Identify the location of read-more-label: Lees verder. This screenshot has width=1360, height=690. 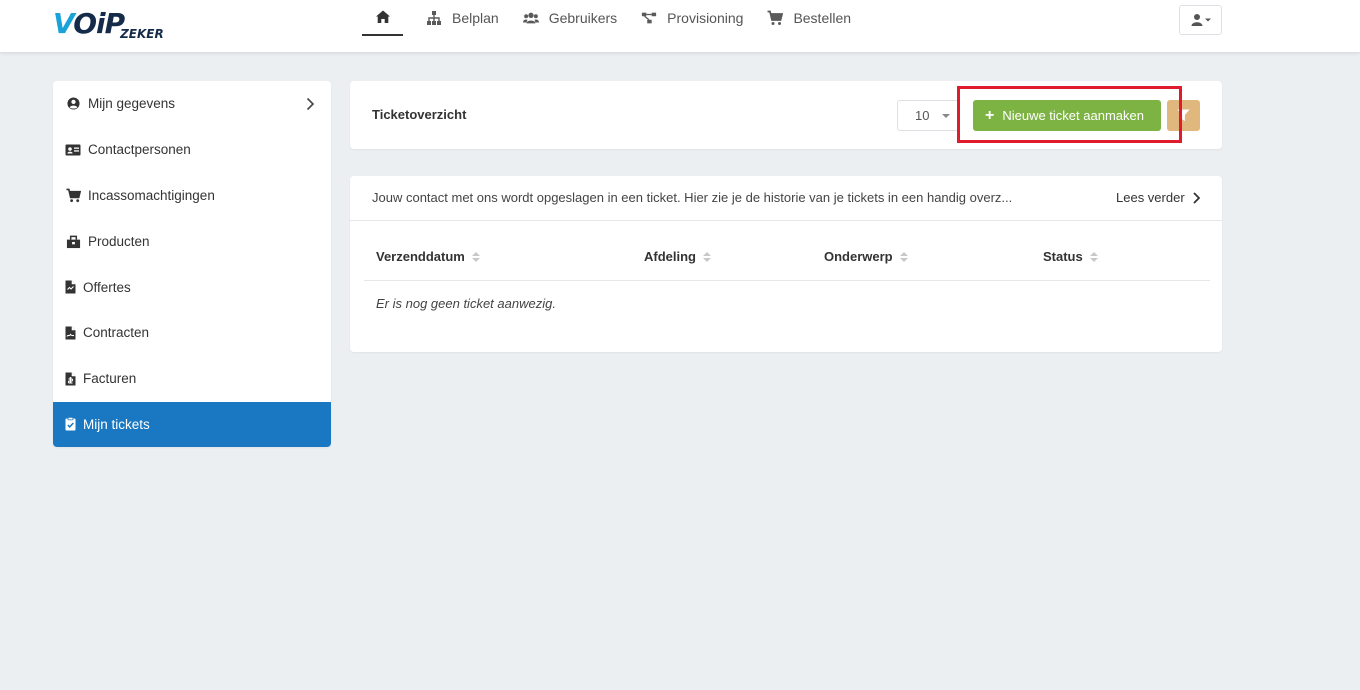
(1150, 197).